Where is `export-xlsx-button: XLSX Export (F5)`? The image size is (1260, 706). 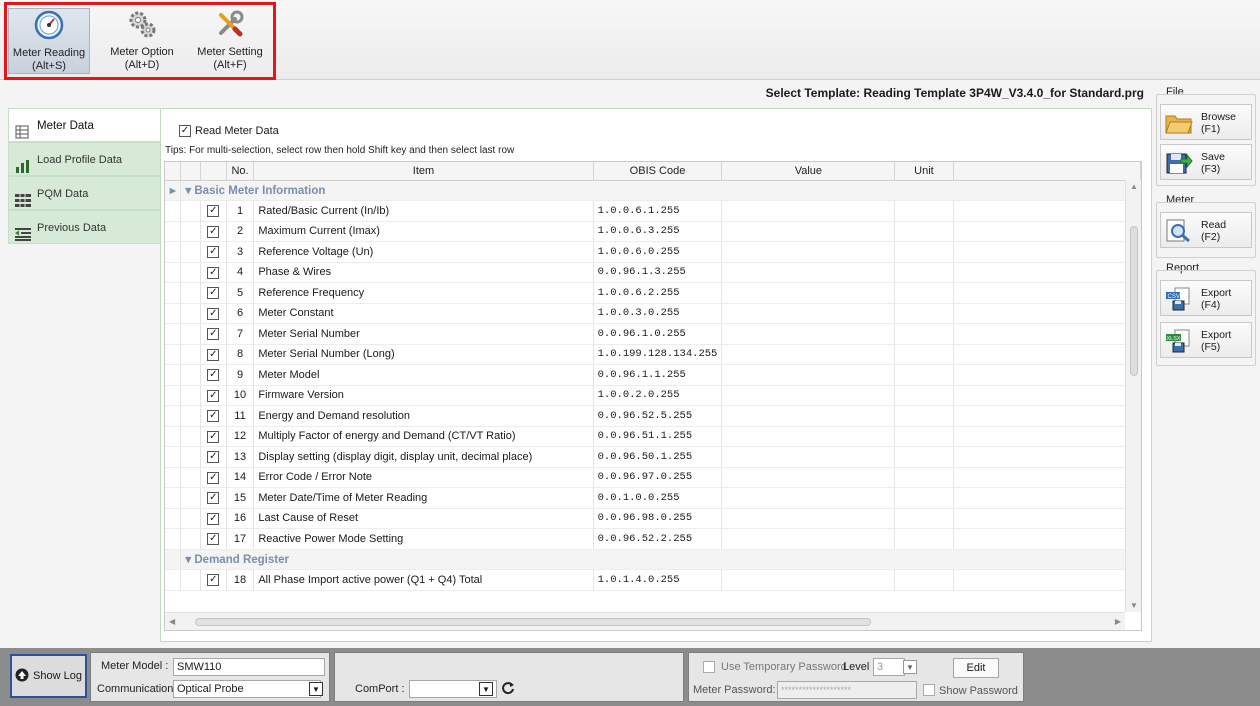
export-xlsx-button: XLSX Export (F5) is located at coordinates (1206, 340).